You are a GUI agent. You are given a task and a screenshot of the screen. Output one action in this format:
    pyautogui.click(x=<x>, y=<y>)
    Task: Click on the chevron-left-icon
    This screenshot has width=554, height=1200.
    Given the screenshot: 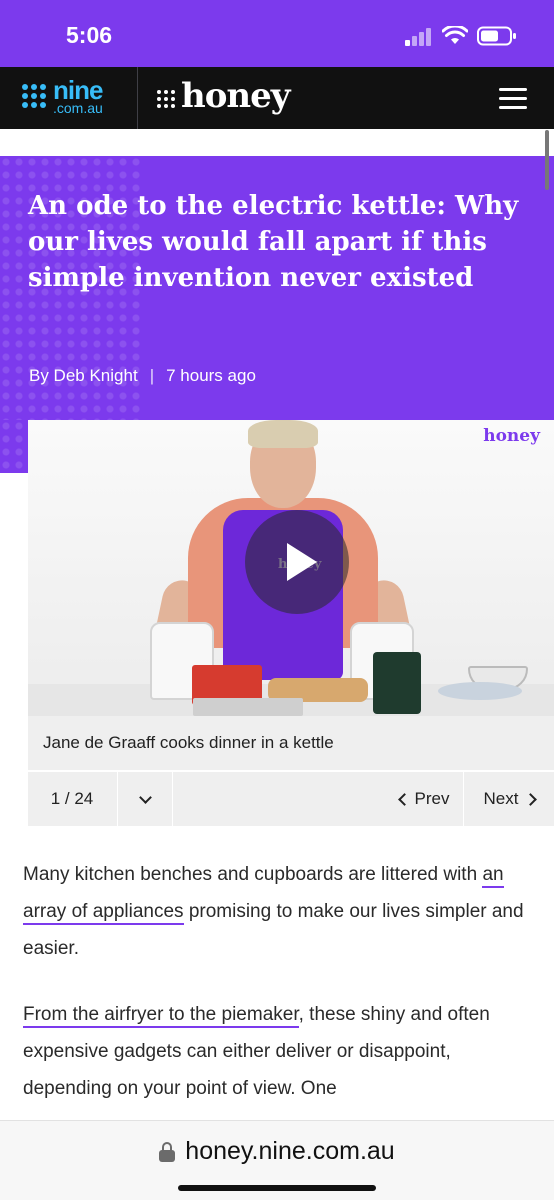 What is the action you would take?
    pyautogui.click(x=404, y=799)
    